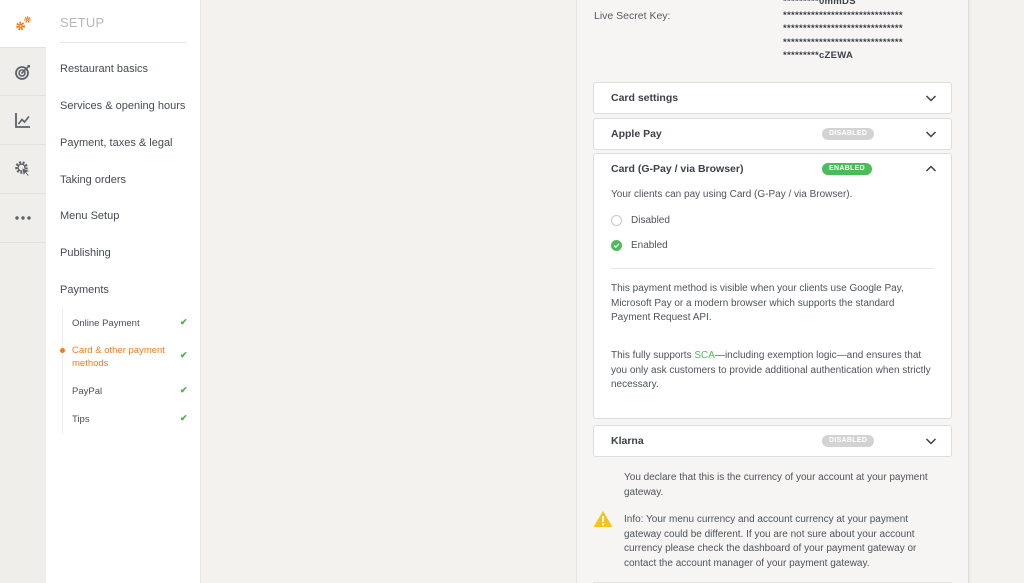 This screenshot has width=1024, height=583. I want to click on subnav-online-payment: Online Payment, so click(122, 323).